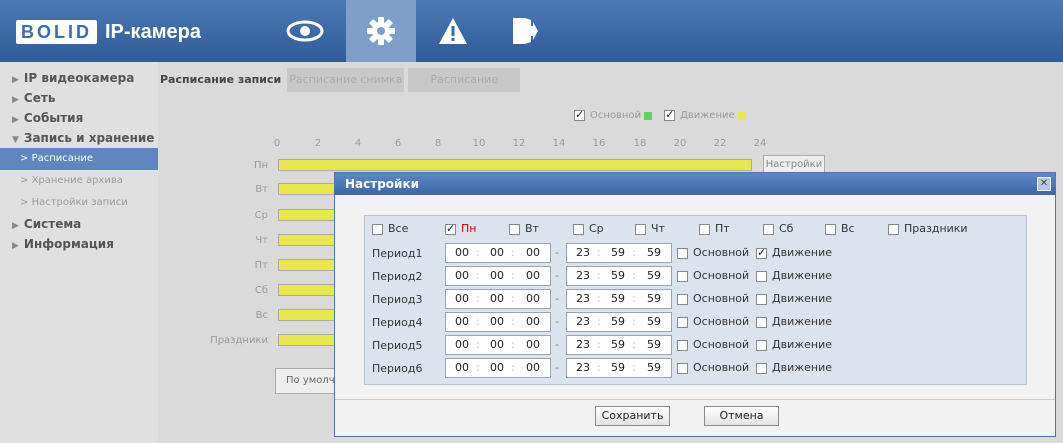  Describe the element at coordinates (524, 228) in the screenshot. I see `day-option-tue: Вт` at that location.